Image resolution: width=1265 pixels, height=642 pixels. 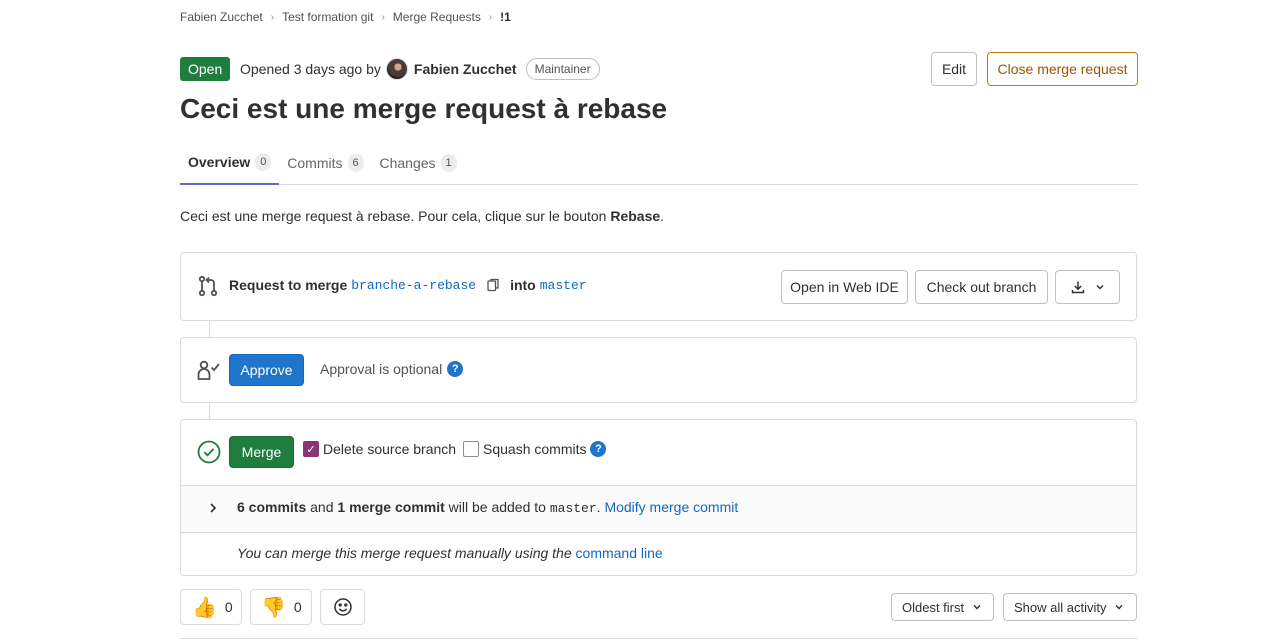 What do you see at coordinates (933, 607) in the screenshot?
I see `sort-order-label: Oldest first` at bounding box center [933, 607].